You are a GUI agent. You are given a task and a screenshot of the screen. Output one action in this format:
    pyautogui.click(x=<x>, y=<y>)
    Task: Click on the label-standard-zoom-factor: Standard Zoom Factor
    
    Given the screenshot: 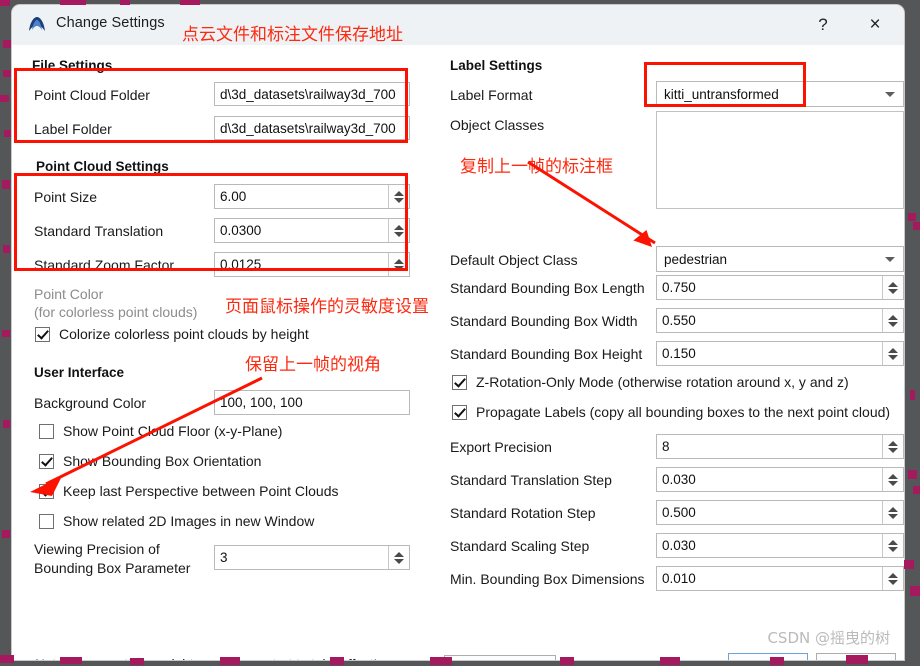 What is the action you would take?
    pyautogui.click(x=104, y=265)
    